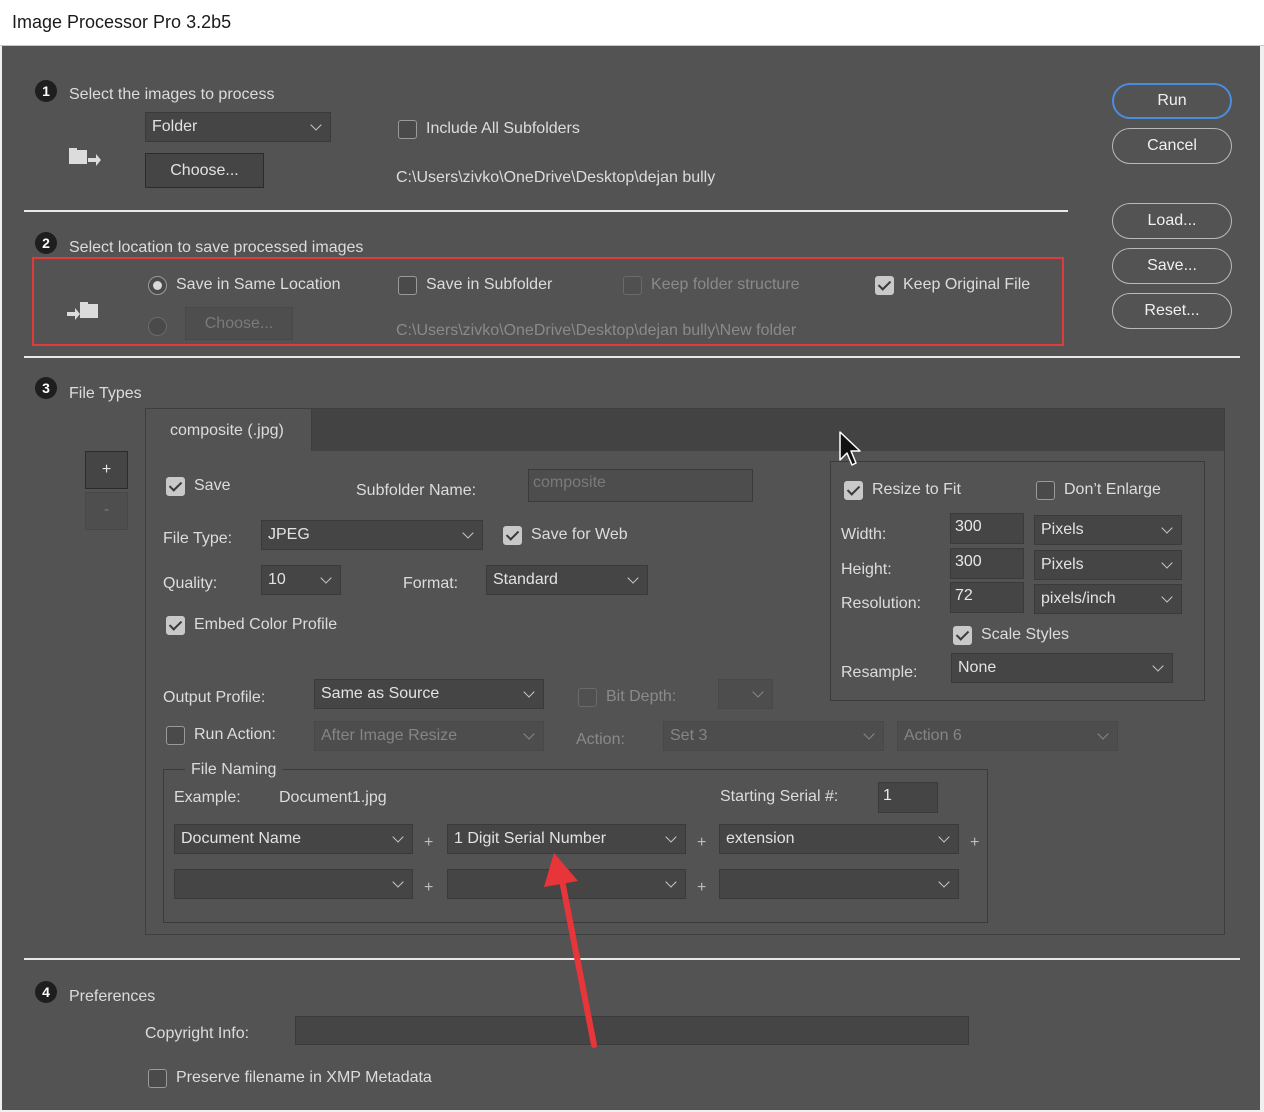 This screenshot has height=1112, width=1264. Describe the element at coordinates (431, 583) in the screenshot. I see `format-label: Format:` at that location.